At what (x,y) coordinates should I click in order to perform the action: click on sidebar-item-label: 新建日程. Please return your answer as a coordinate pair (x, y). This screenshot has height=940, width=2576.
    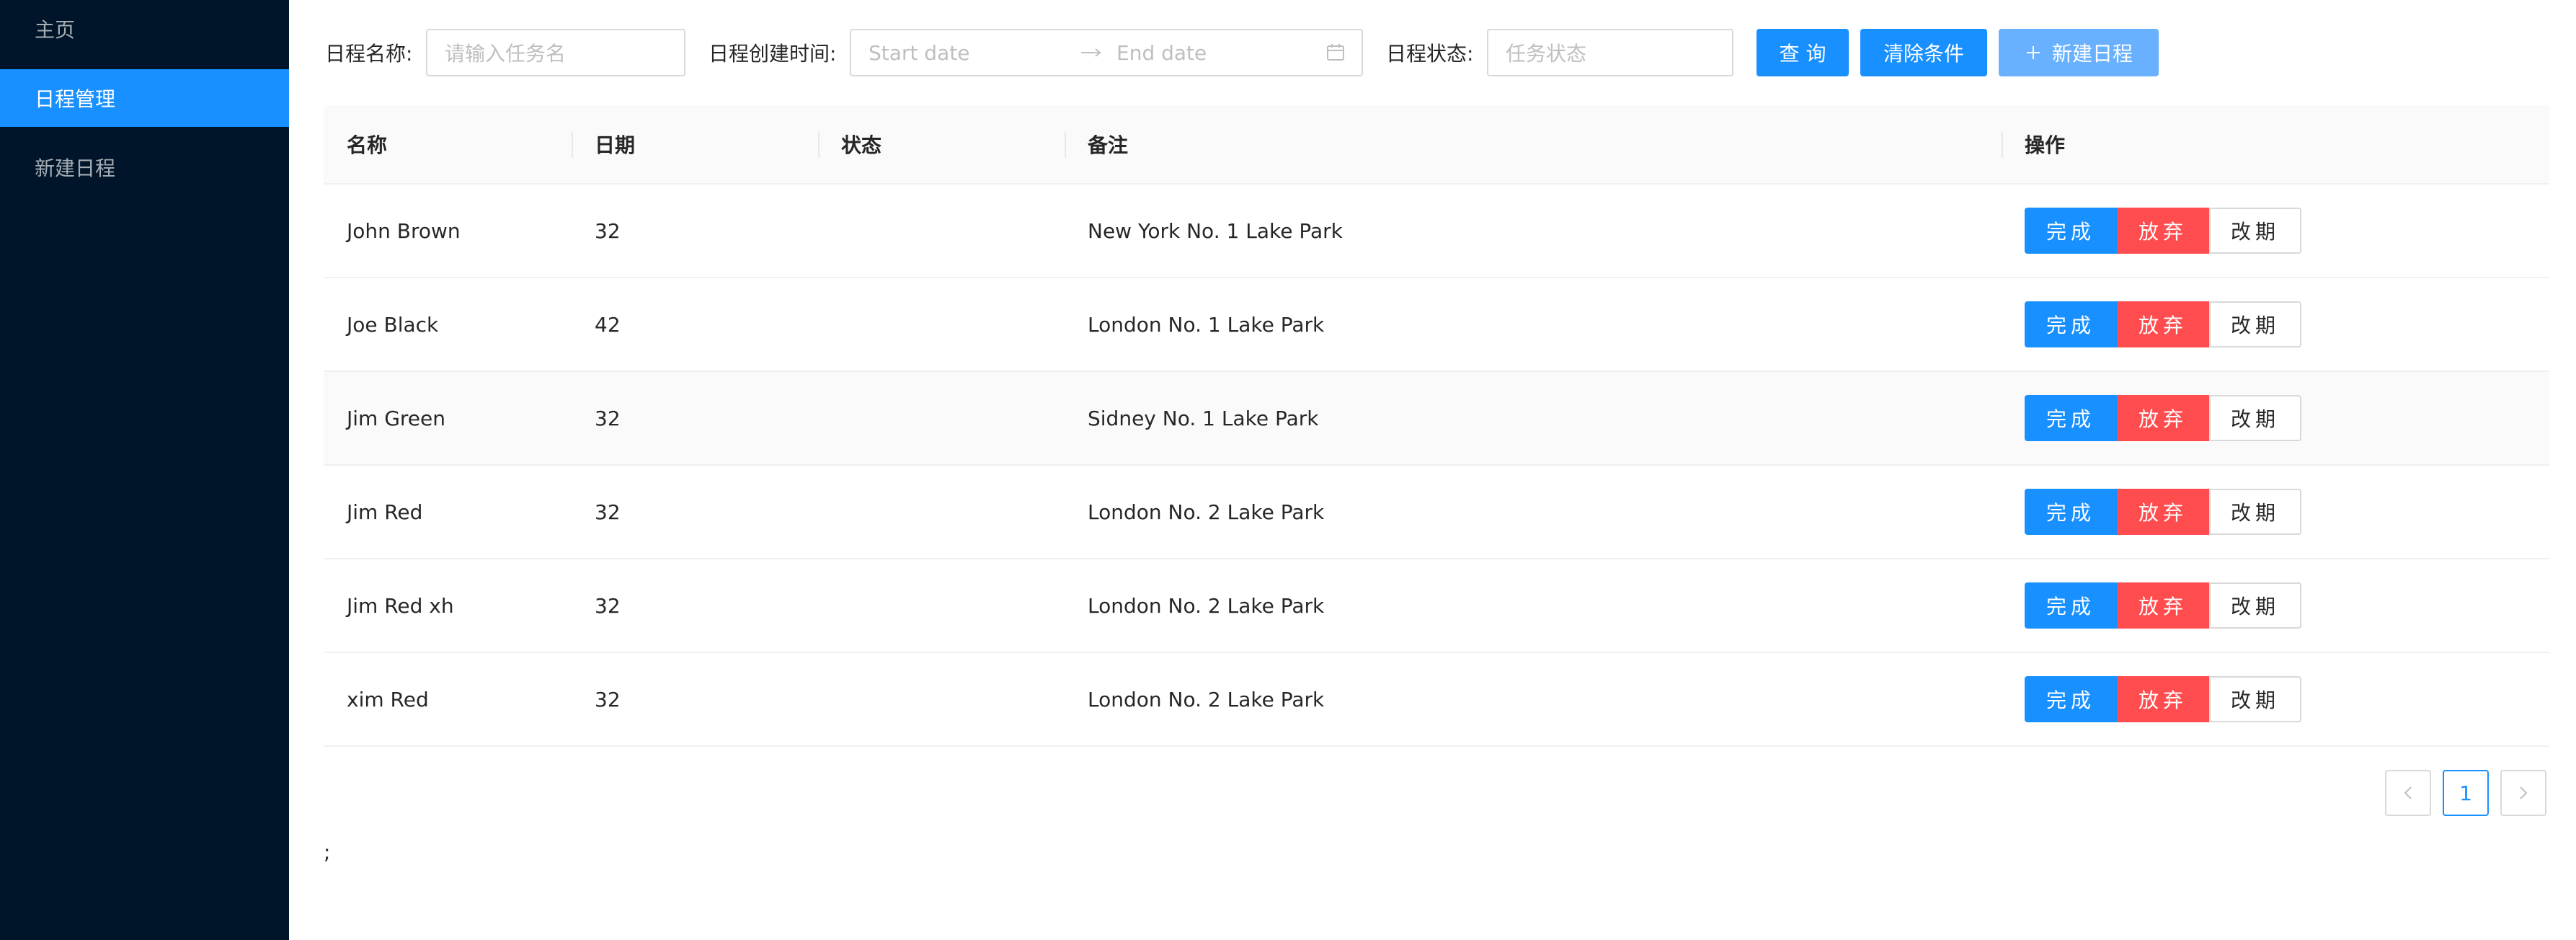
    Looking at the image, I should click on (75, 168).